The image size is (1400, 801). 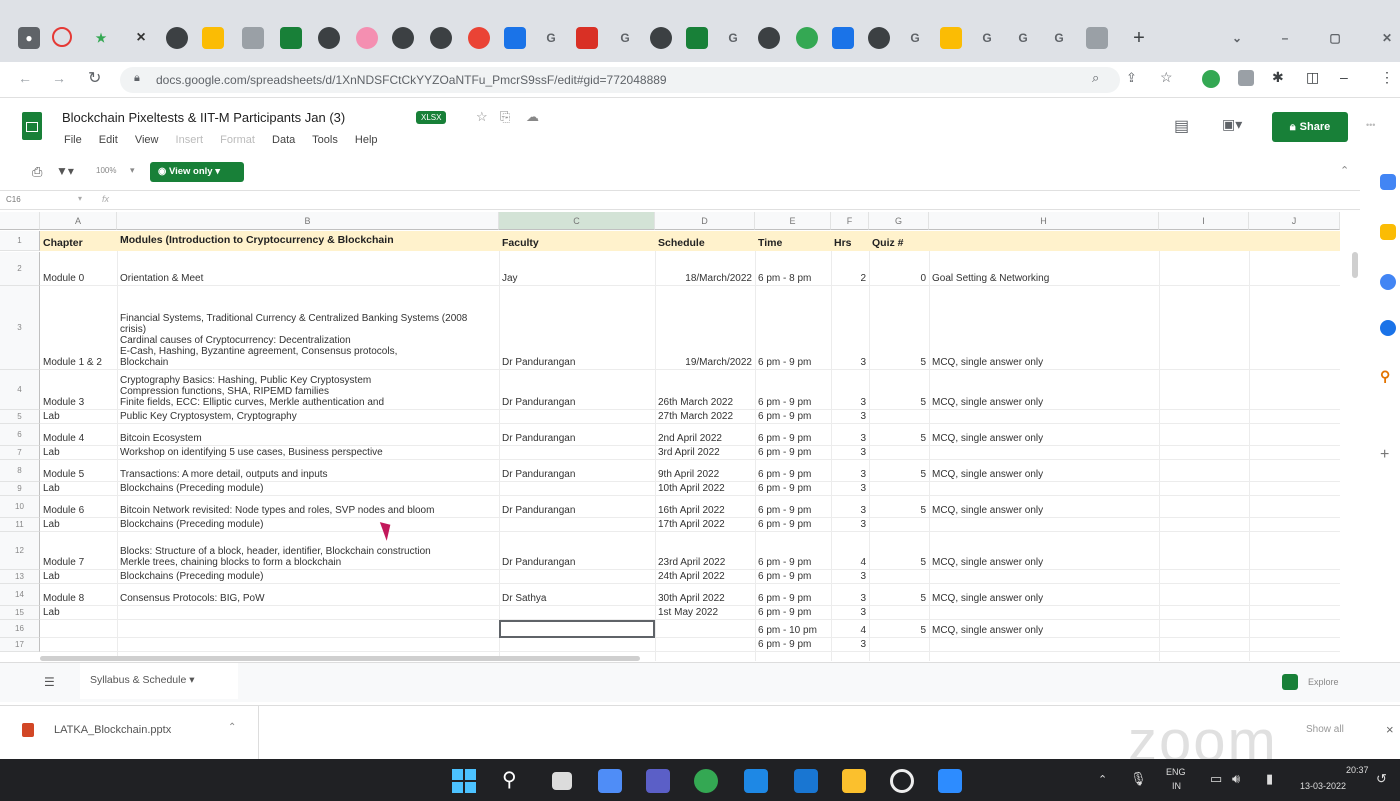 What do you see at coordinates (308, 269) in the screenshot?
I see `cell-module: Orientation & Meet` at bounding box center [308, 269].